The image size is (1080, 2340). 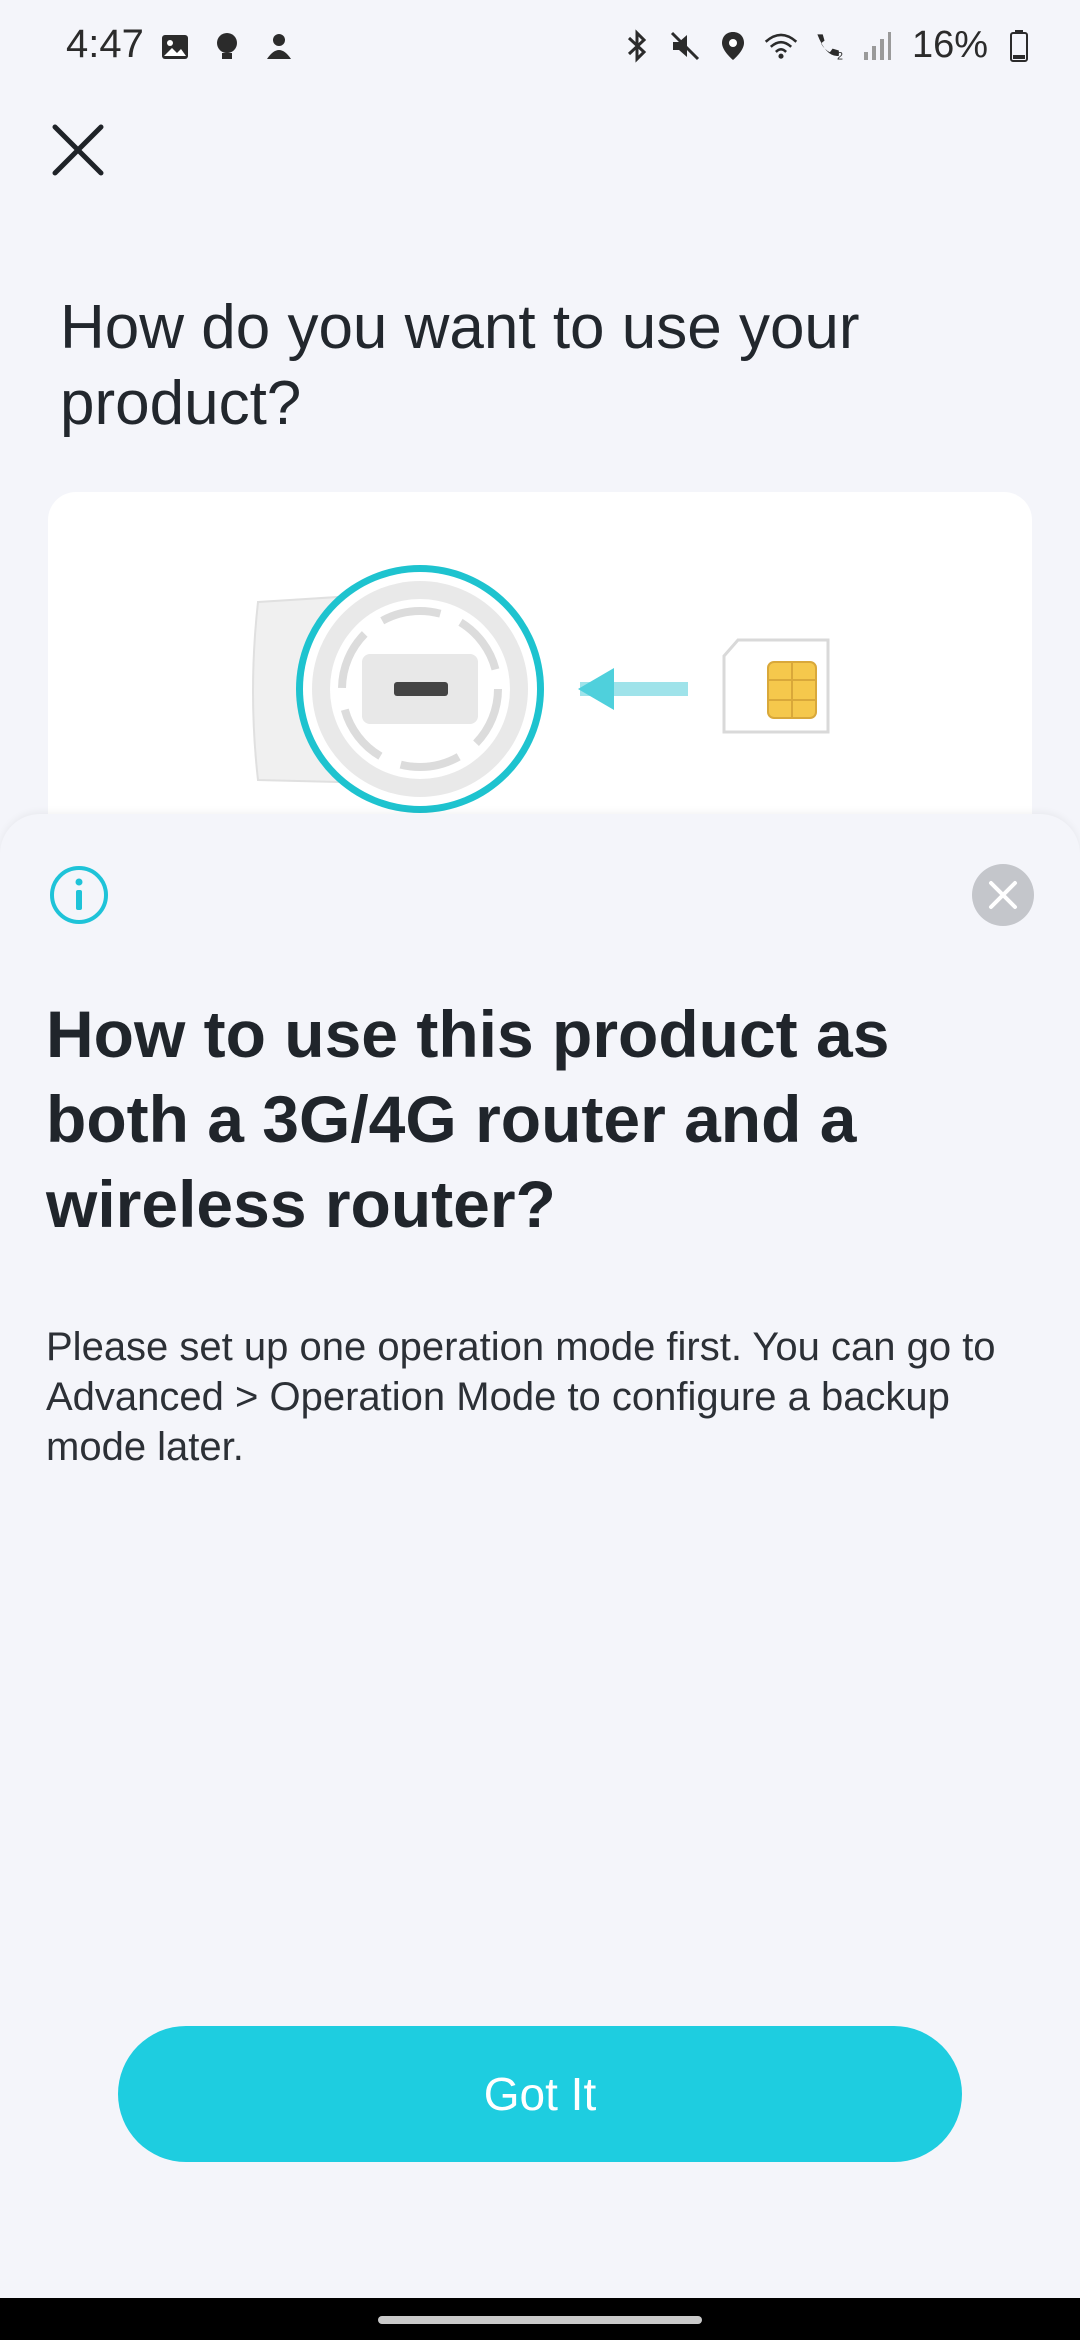 What do you see at coordinates (540, 48) in the screenshot?
I see `status-bar: 4:47 2 16%` at bounding box center [540, 48].